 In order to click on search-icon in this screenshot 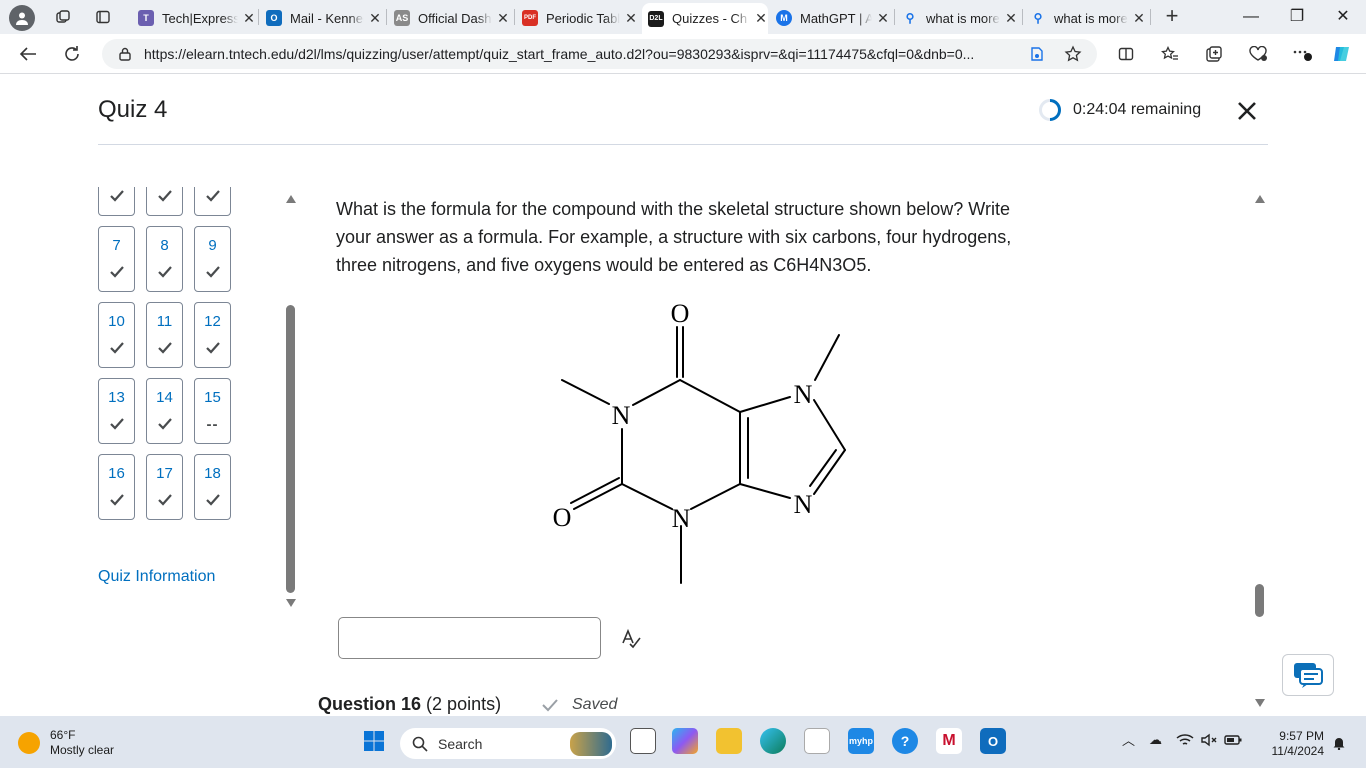, I will do `click(420, 744)`.